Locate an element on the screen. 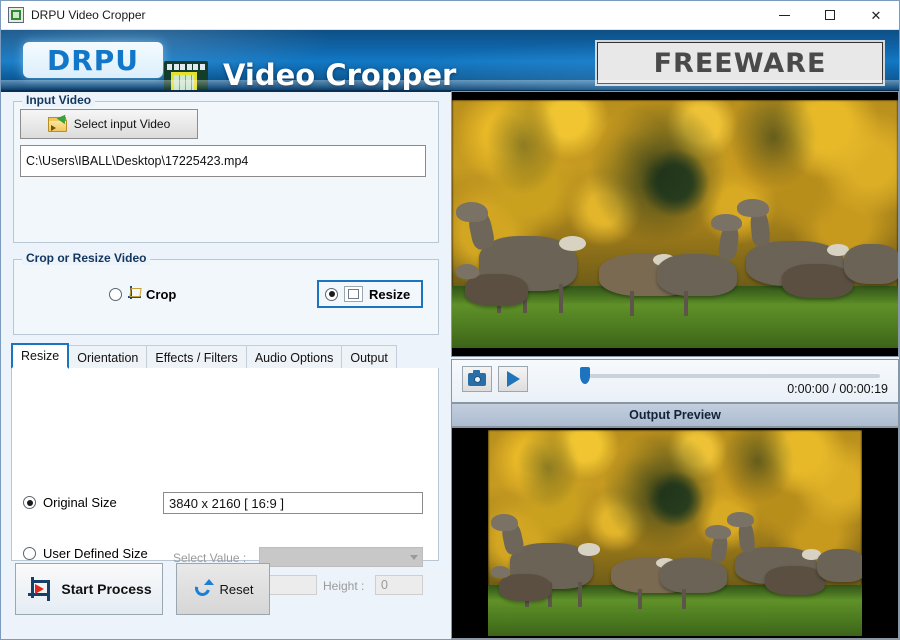 Image resolution: width=900 pixels, height=640 pixels. tab-audio-options: Audio Options is located at coordinates (294, 357).